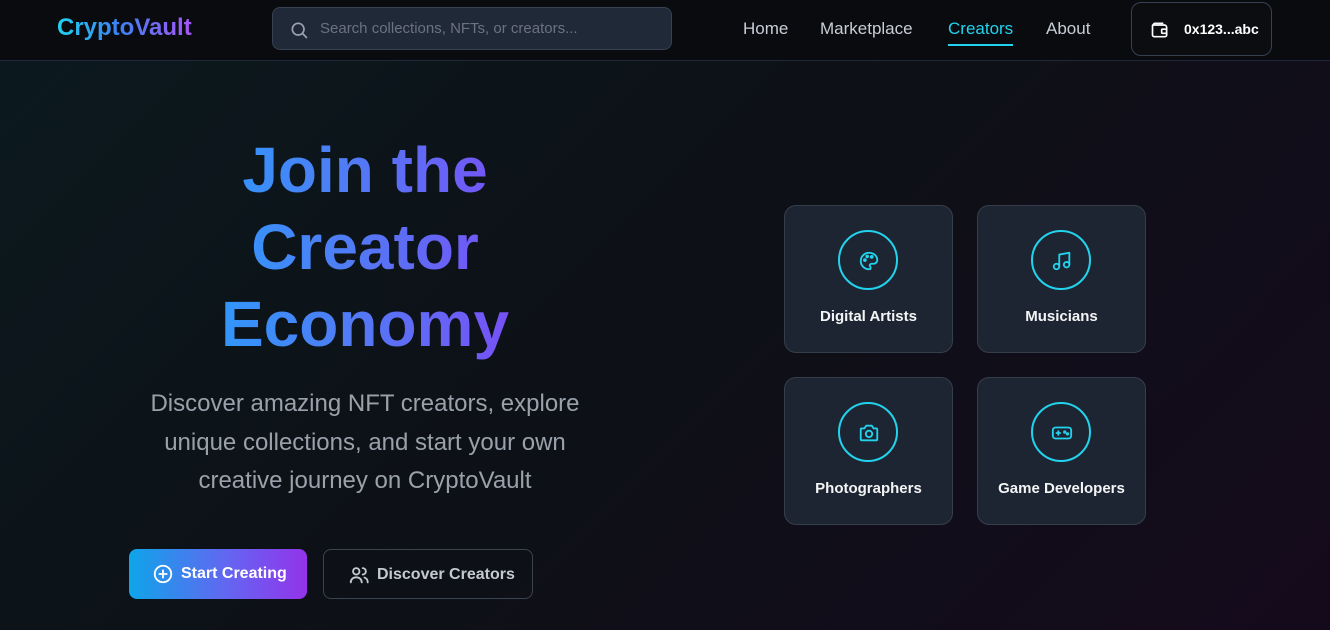 This screenshot has width=1330, height=630. Describe the element at coordinates (124, 28) in the screenshot. I see `logo: CryptoVault` at that location.